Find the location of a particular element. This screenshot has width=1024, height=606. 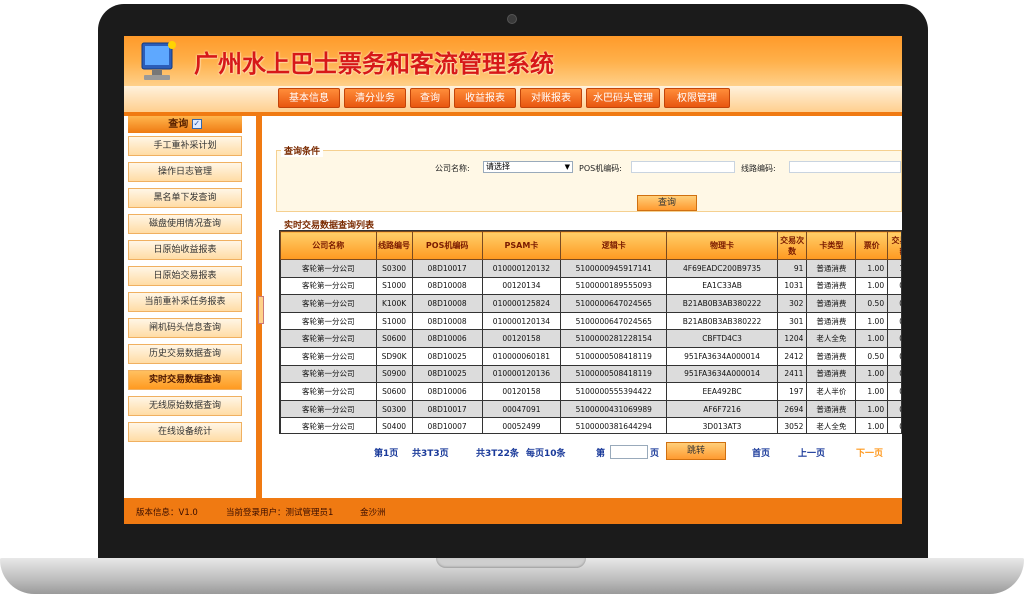

table-cell: 5100000381644294 is located at coordinates (614, 425).